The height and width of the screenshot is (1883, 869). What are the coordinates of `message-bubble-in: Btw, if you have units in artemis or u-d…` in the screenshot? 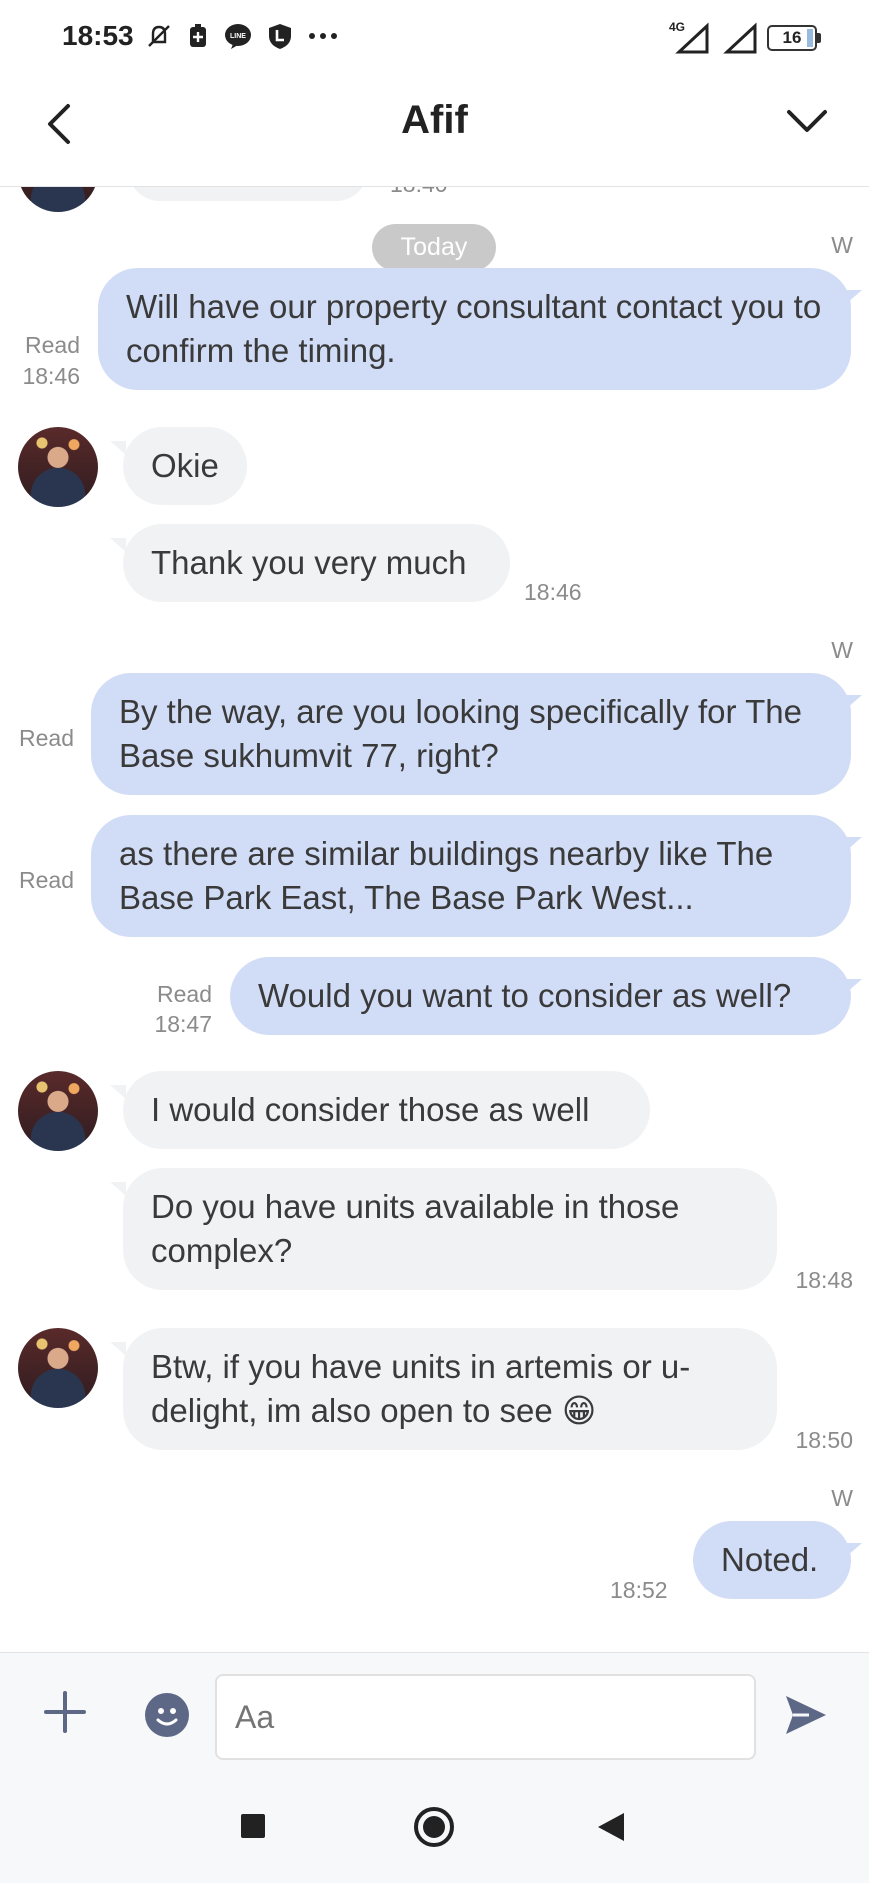 It's located at (450, 1389).